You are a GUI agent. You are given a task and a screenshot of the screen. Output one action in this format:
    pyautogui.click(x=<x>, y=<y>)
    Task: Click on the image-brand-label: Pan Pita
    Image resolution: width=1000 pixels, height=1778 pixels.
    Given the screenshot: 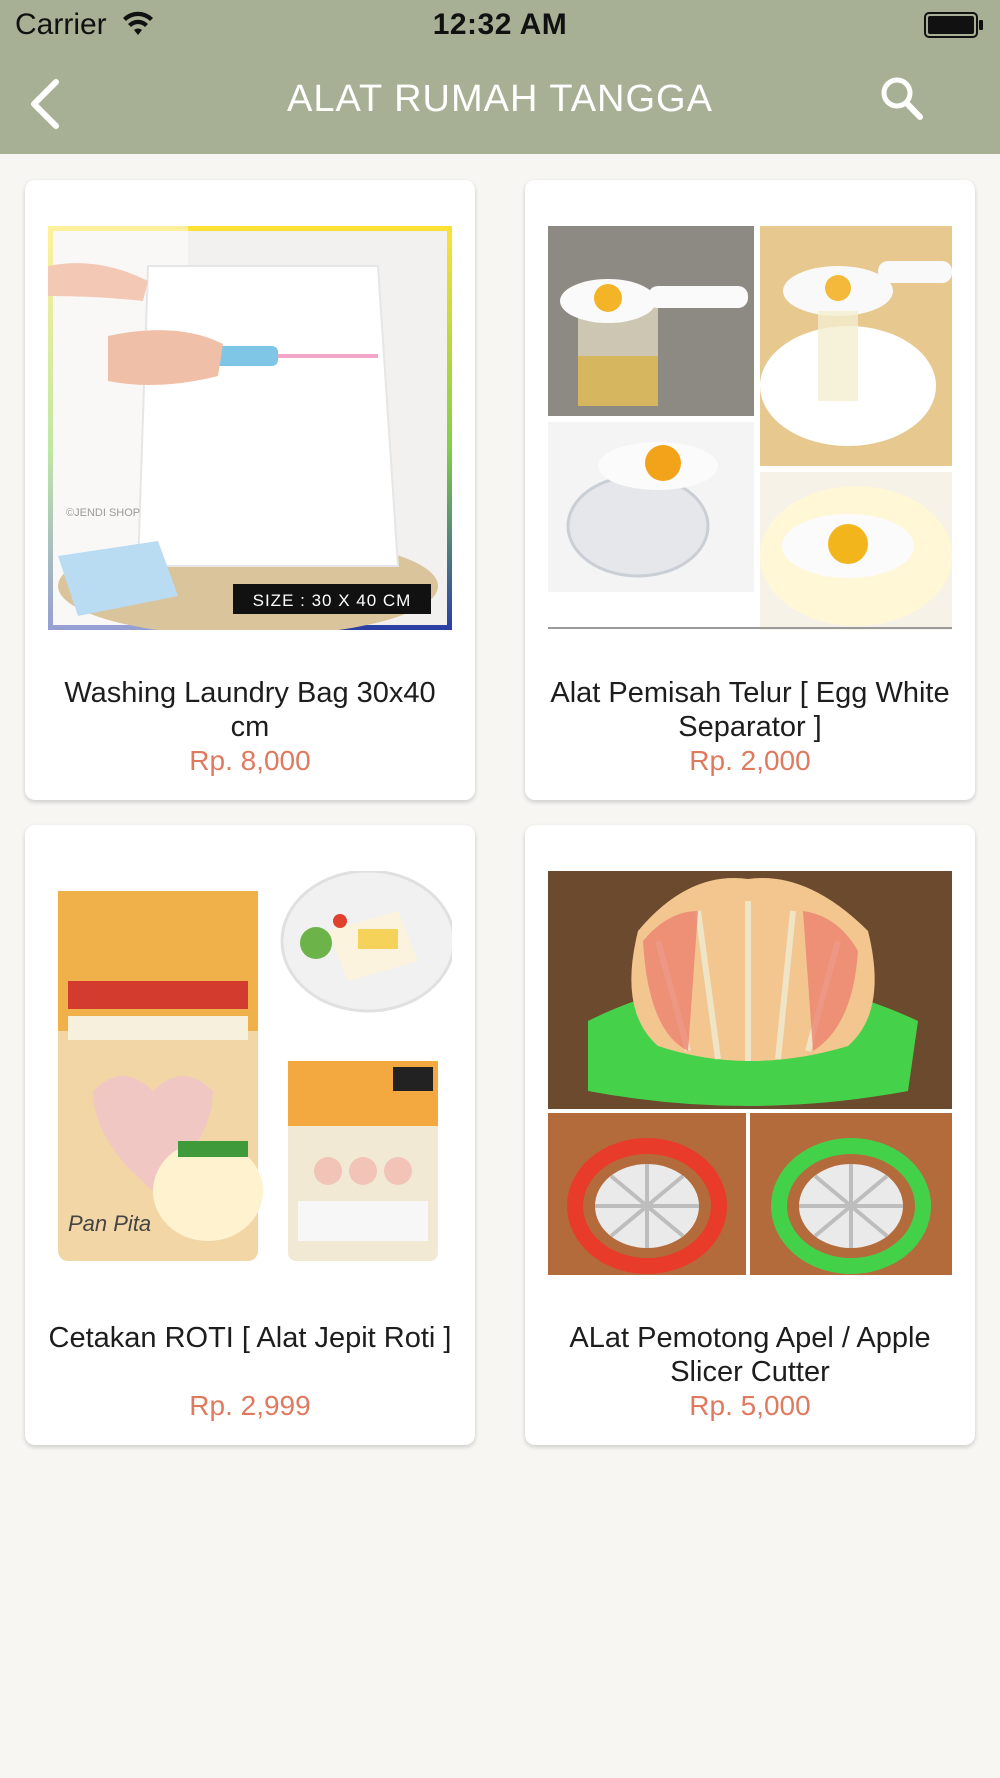 What is the action you would take?
    pyautogui.click(x=109, y=1223)
    